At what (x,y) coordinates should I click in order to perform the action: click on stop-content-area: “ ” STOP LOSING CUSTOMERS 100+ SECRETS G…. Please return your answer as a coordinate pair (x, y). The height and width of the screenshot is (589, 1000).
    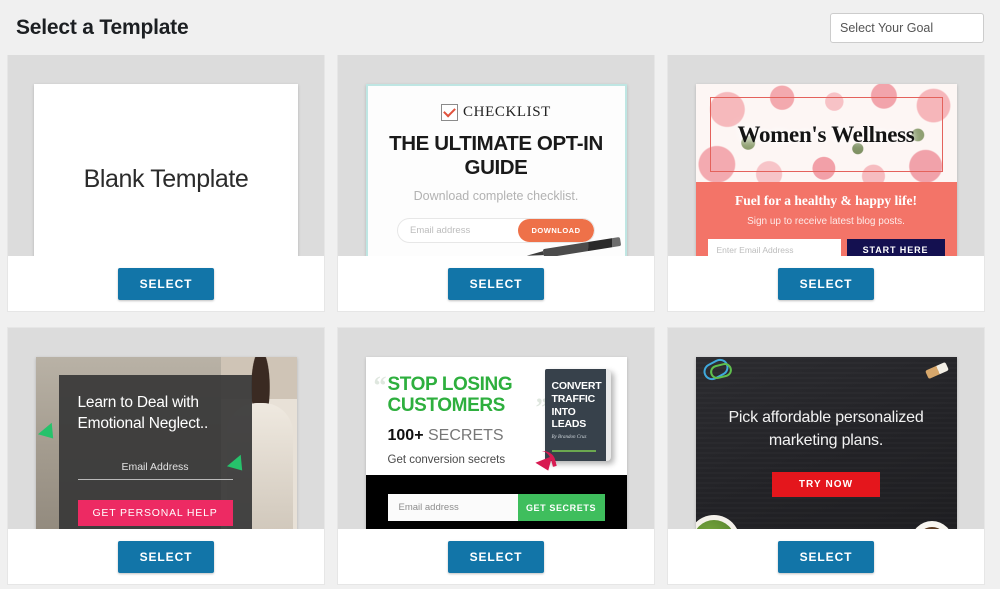
    Looking at the image, I should click on (496, 416).